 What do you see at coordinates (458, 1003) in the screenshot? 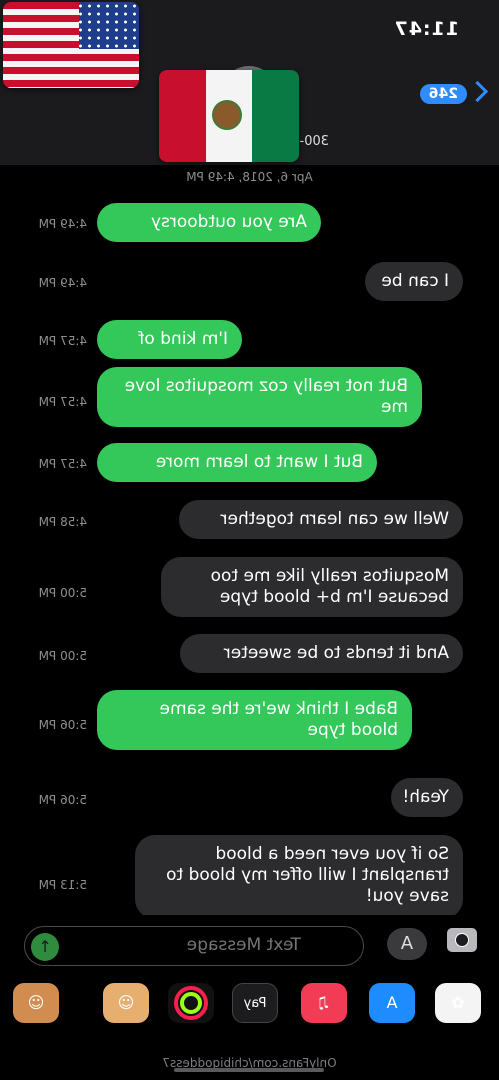
I see `photos-icon: ✿` at bounding box center [458, 1003].